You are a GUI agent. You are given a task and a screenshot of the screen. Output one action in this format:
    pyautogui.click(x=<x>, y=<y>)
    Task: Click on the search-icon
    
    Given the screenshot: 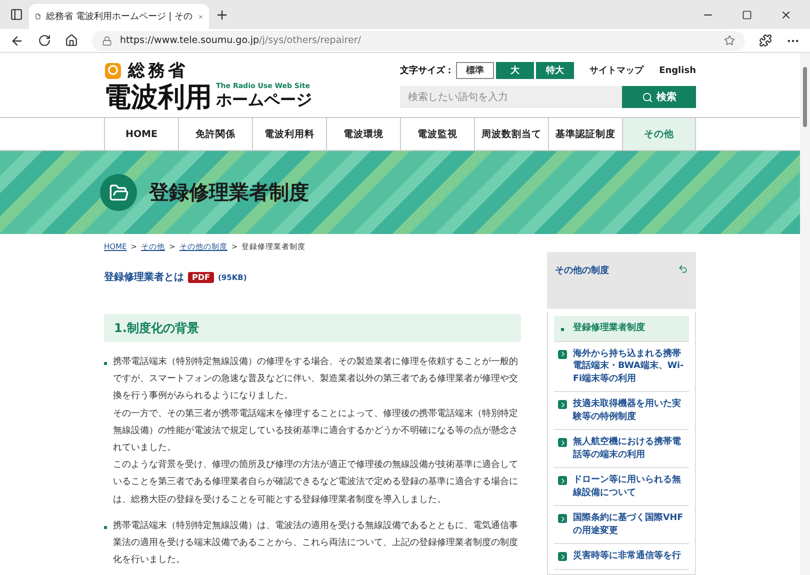 What is the action you would take?
    pyautogui.click(x=647, y=97)
    